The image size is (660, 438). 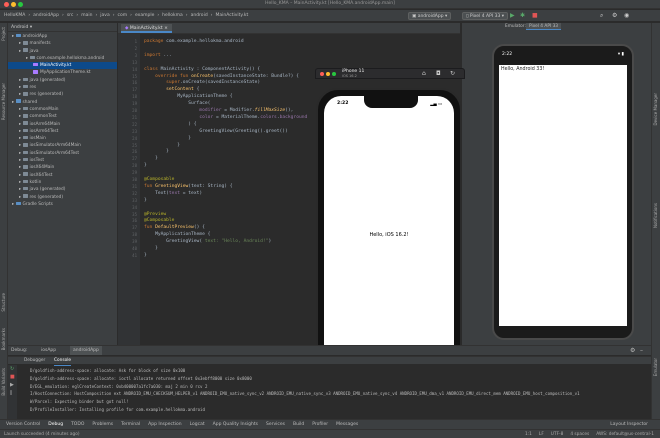 I want to click on tree-item: ▸ java, so click(x=62, y=51).